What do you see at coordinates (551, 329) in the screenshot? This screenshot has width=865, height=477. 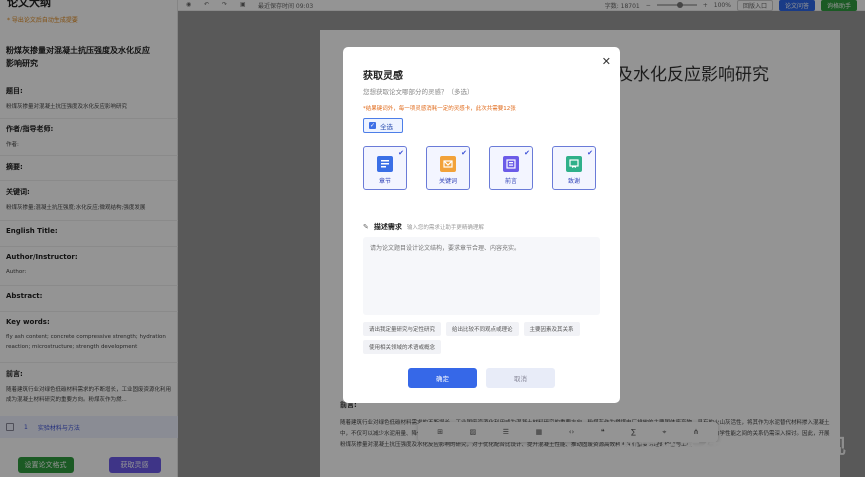 I see `suggestion-chip: 主要因素及其关系` at bounding box center [551, 329].